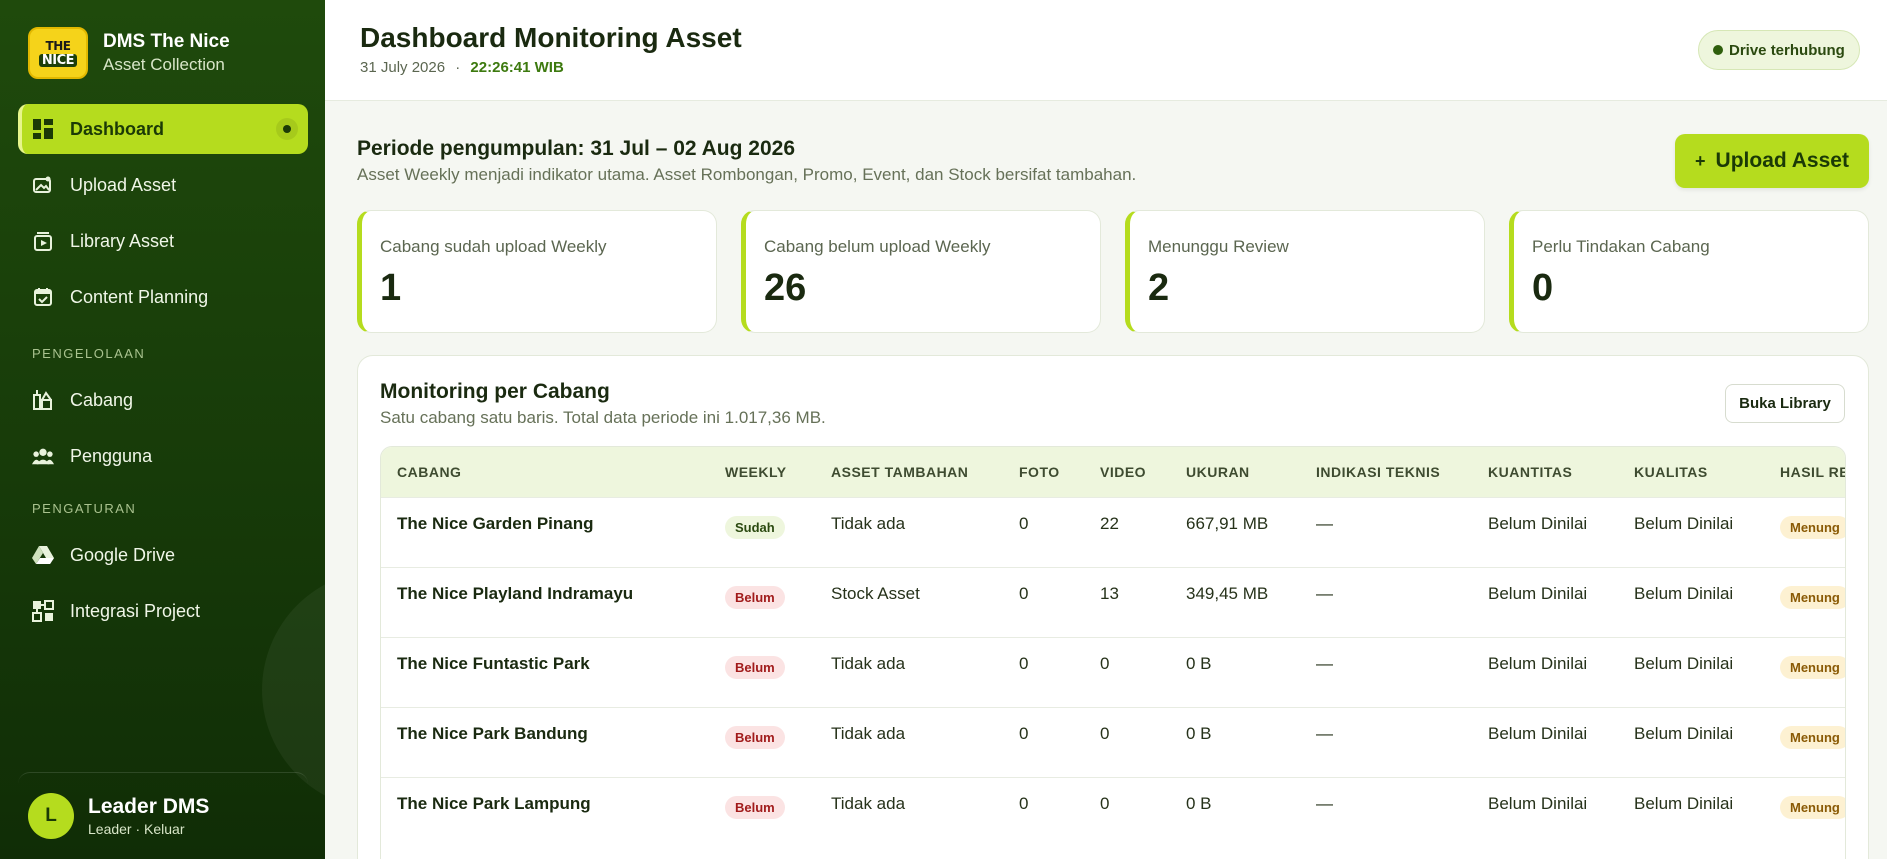 The height and width of the screenshot is (859, 1887). I want to click on image-upload-icon, so click(43, 185).